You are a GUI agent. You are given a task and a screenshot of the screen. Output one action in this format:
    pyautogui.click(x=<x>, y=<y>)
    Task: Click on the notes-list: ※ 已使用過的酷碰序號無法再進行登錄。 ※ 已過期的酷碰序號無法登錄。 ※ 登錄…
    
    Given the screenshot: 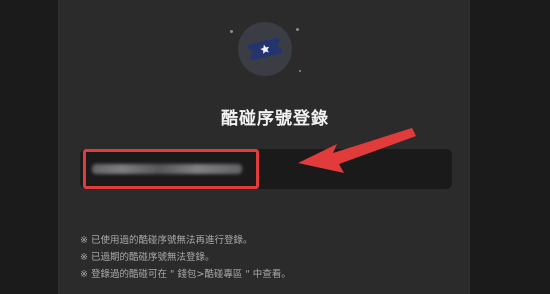 What is the action you would take?
    pyautogui.click(x=185, y=257)
    